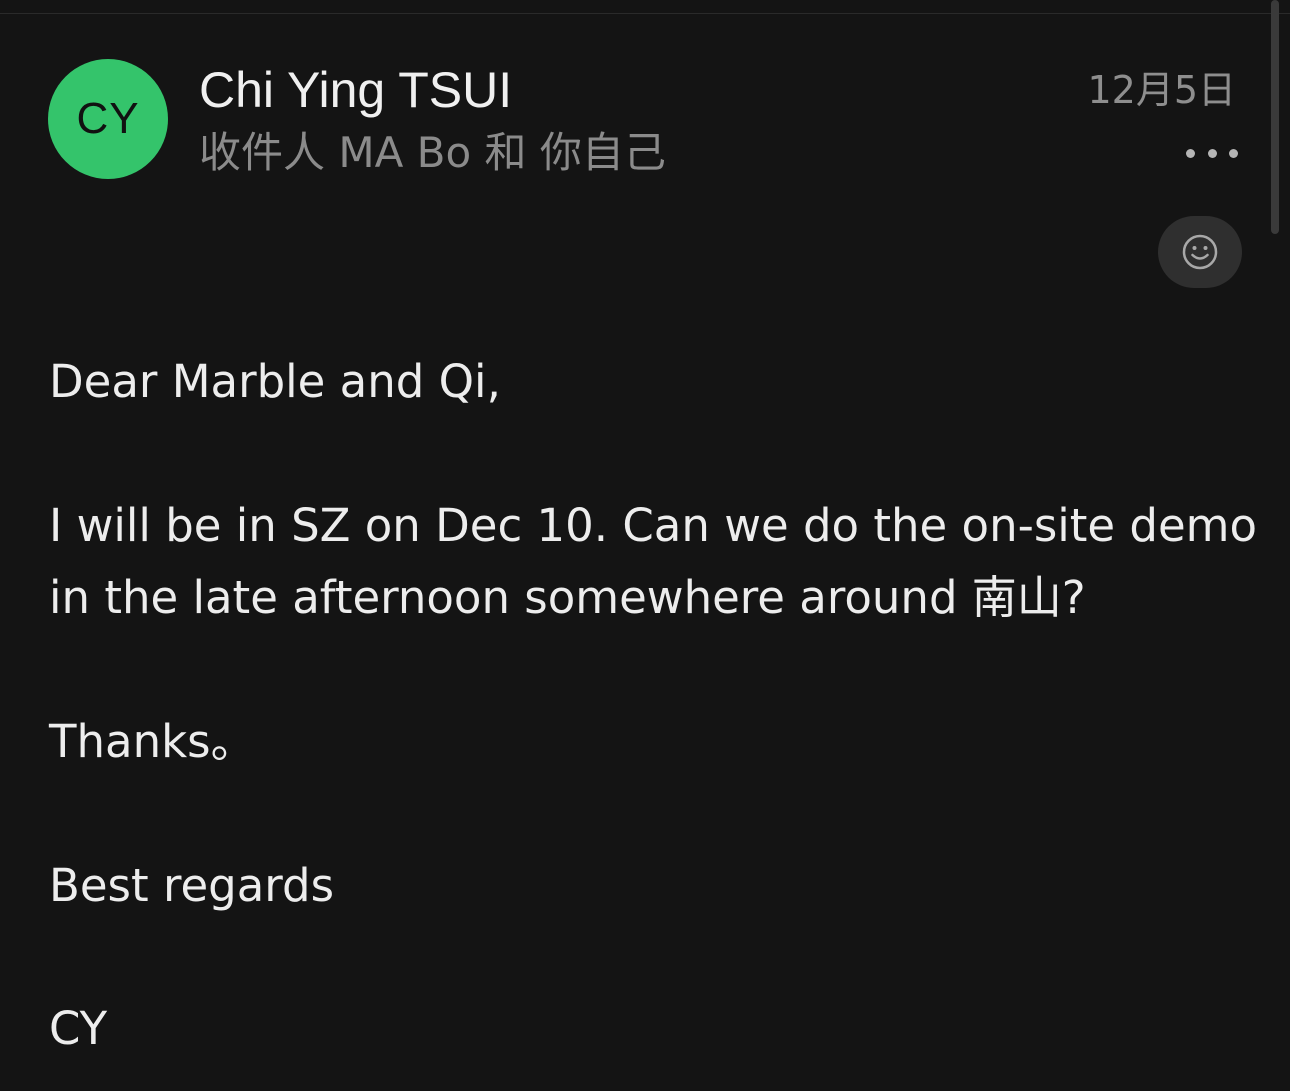  What do you see at coordinates (1190, 153) in the screenshot?
I see `more-horizontal-icon` at bounding box center [1190, 153].